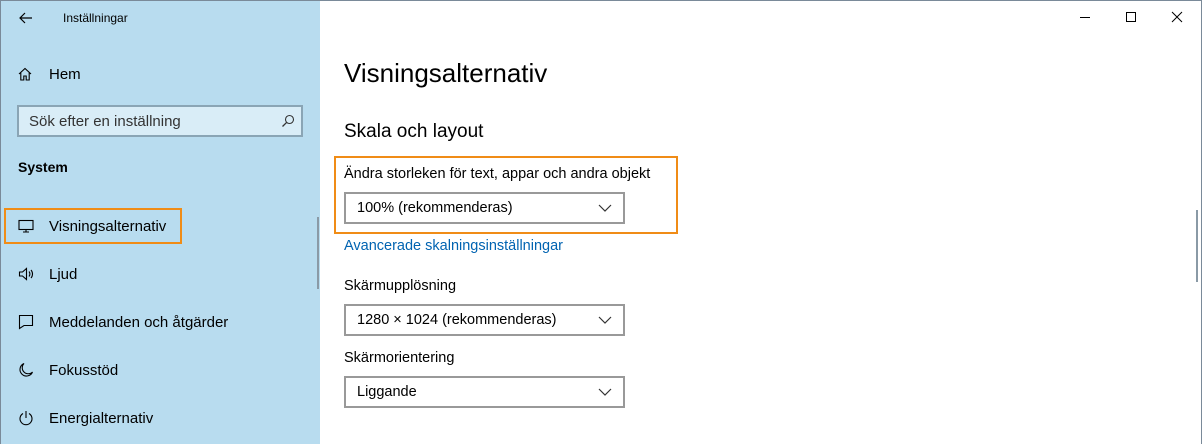  I want to click on monitor-icon, so click(26, 226).